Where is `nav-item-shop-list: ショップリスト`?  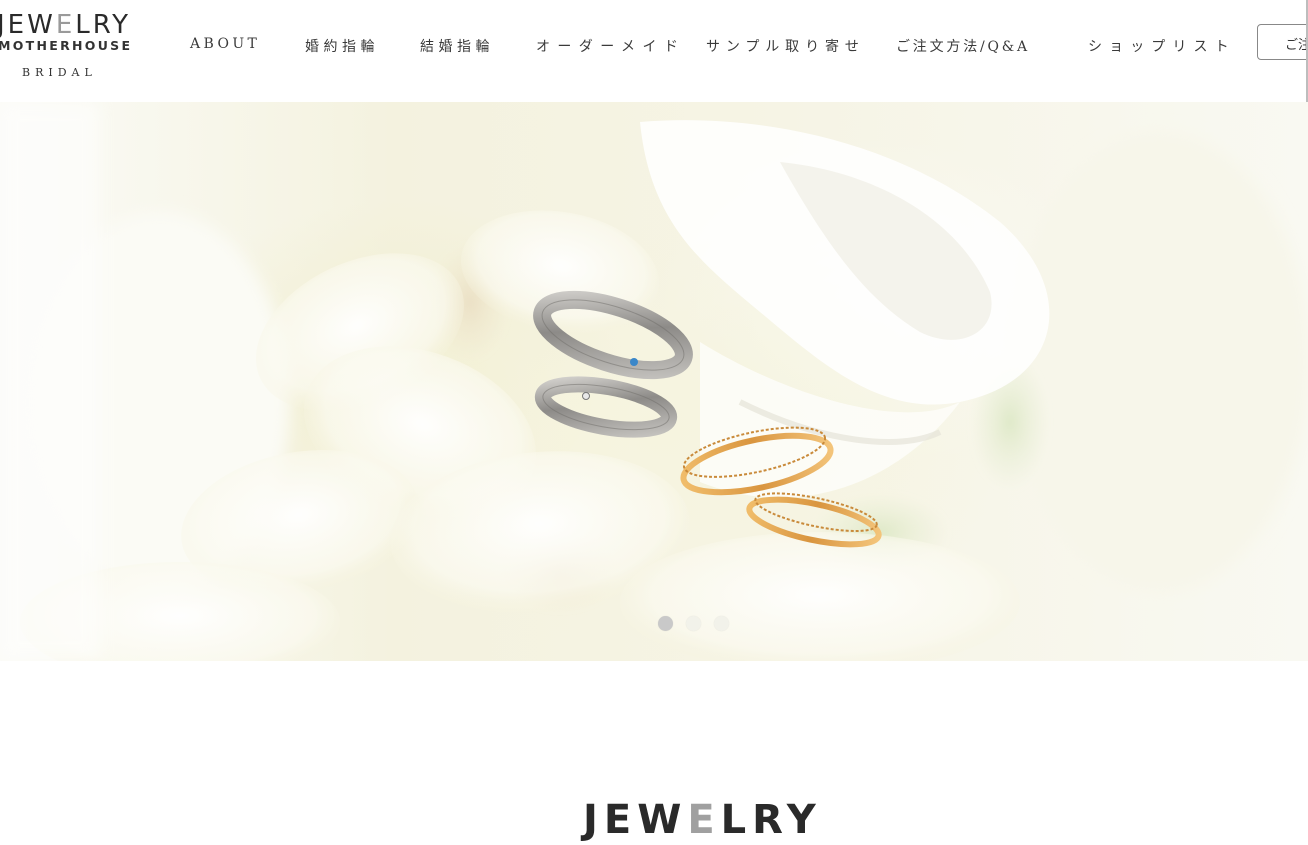
nav-item-shop-list: ショップリスト is located at coordinates (1162, 46).